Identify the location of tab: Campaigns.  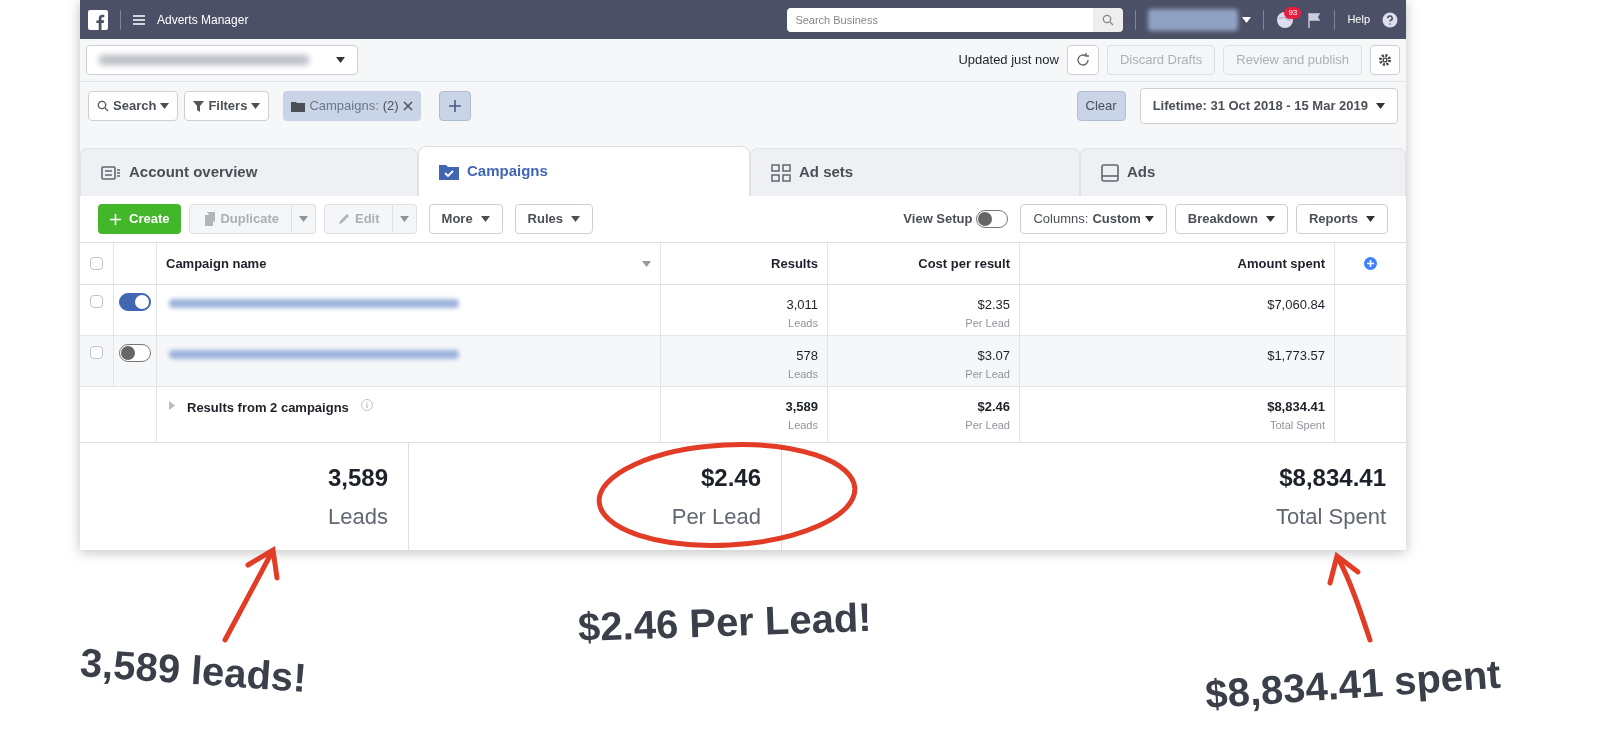
(584, 171).